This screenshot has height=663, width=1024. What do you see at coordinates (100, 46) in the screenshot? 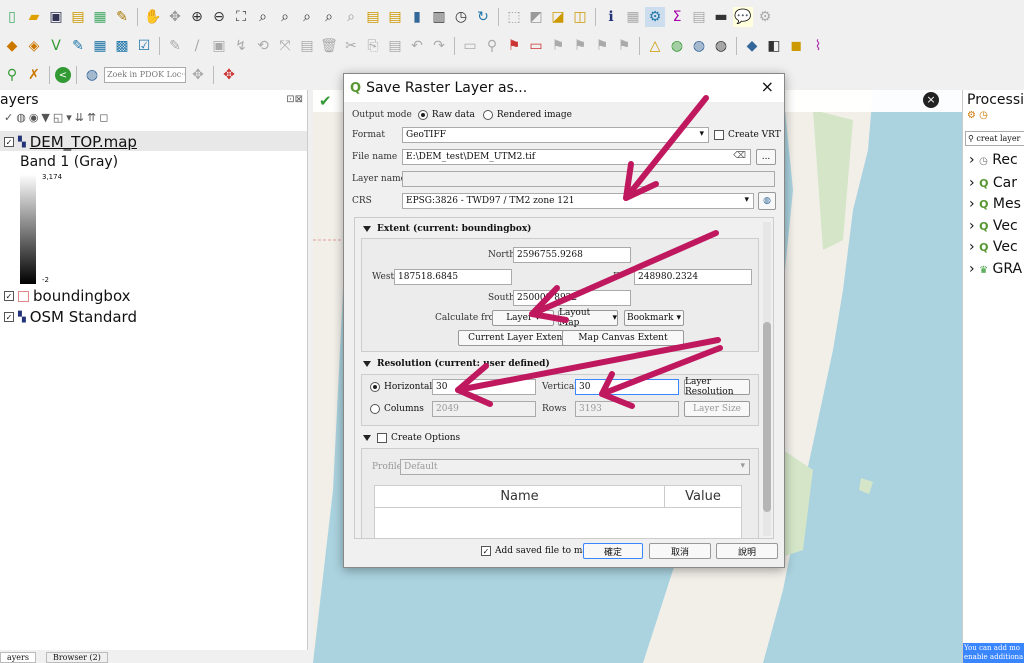
I see `table-icon: ▦` at bounding box center [100, 46].